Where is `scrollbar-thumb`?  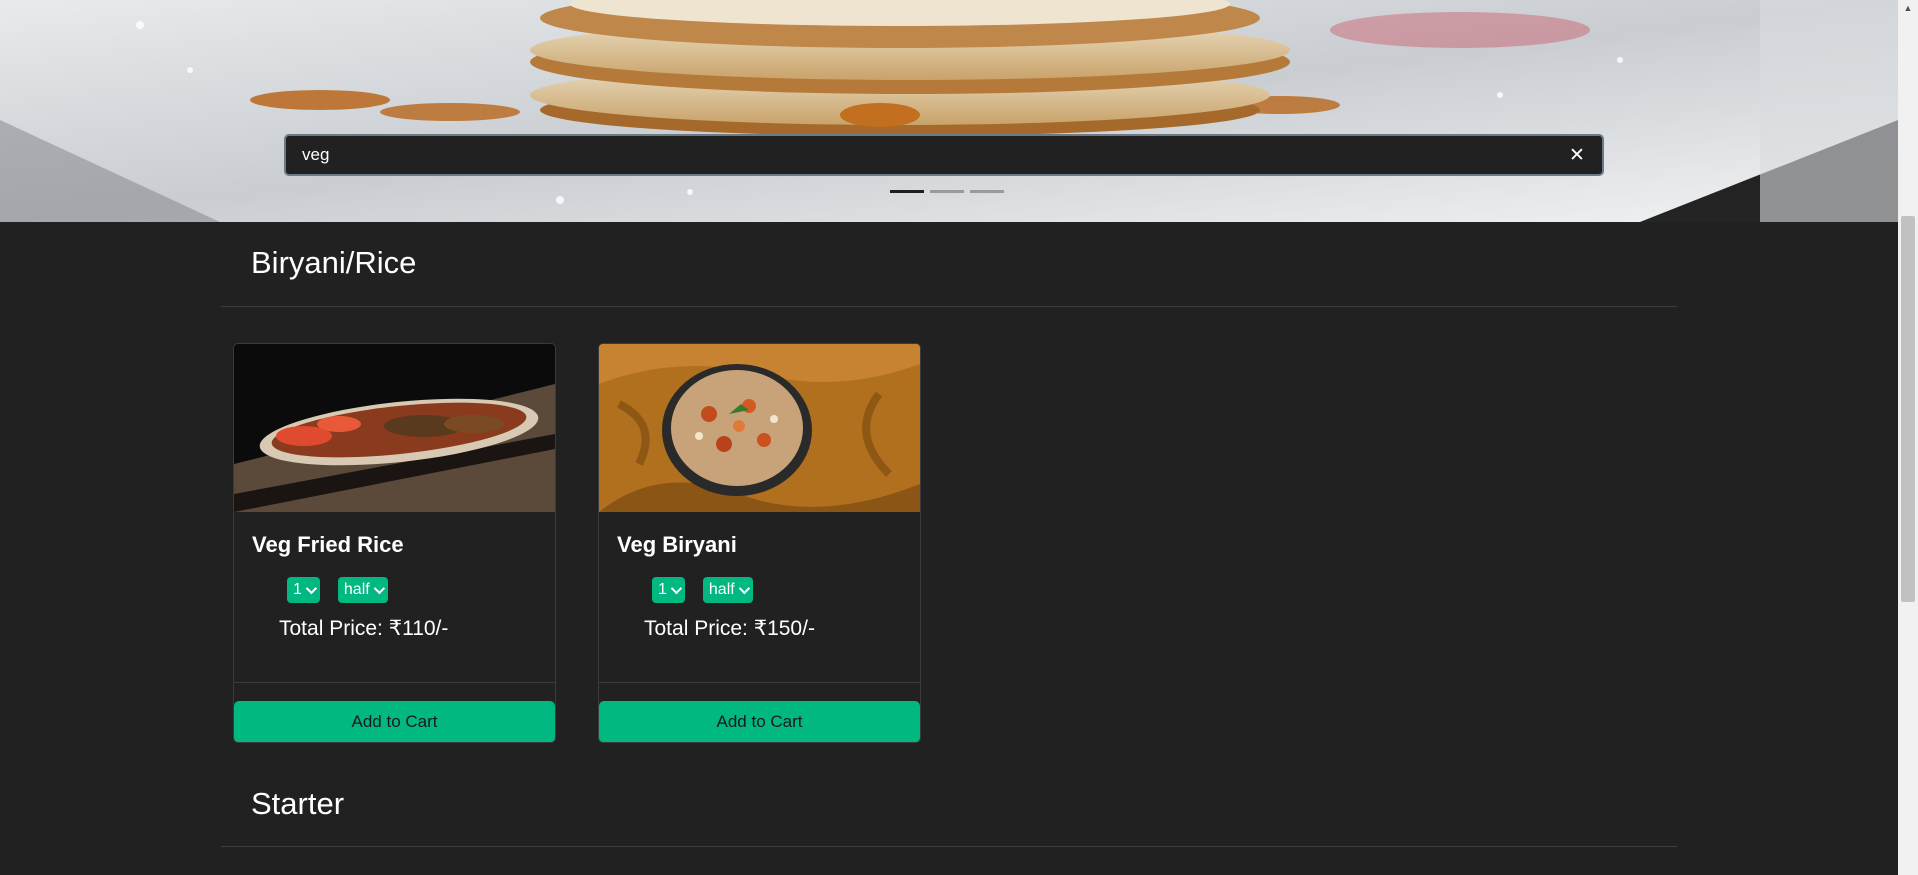
scrollbar-thumb is located at coordinates (1908, 409).